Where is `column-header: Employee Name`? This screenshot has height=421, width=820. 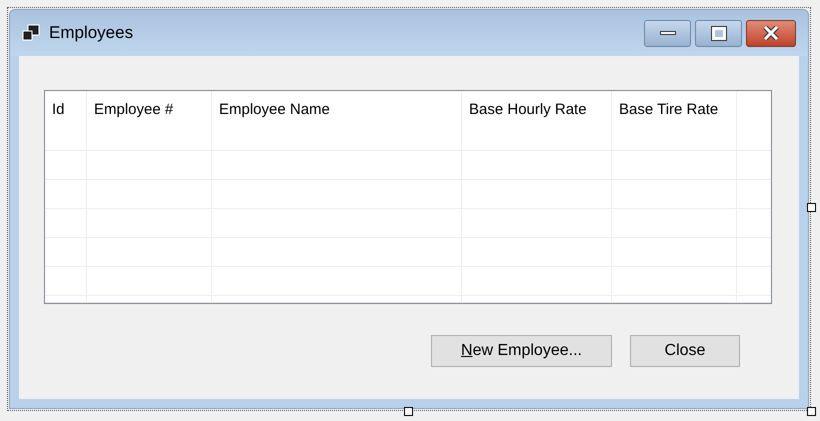 column-header: Employee Name is located at coordinates (337, 121).